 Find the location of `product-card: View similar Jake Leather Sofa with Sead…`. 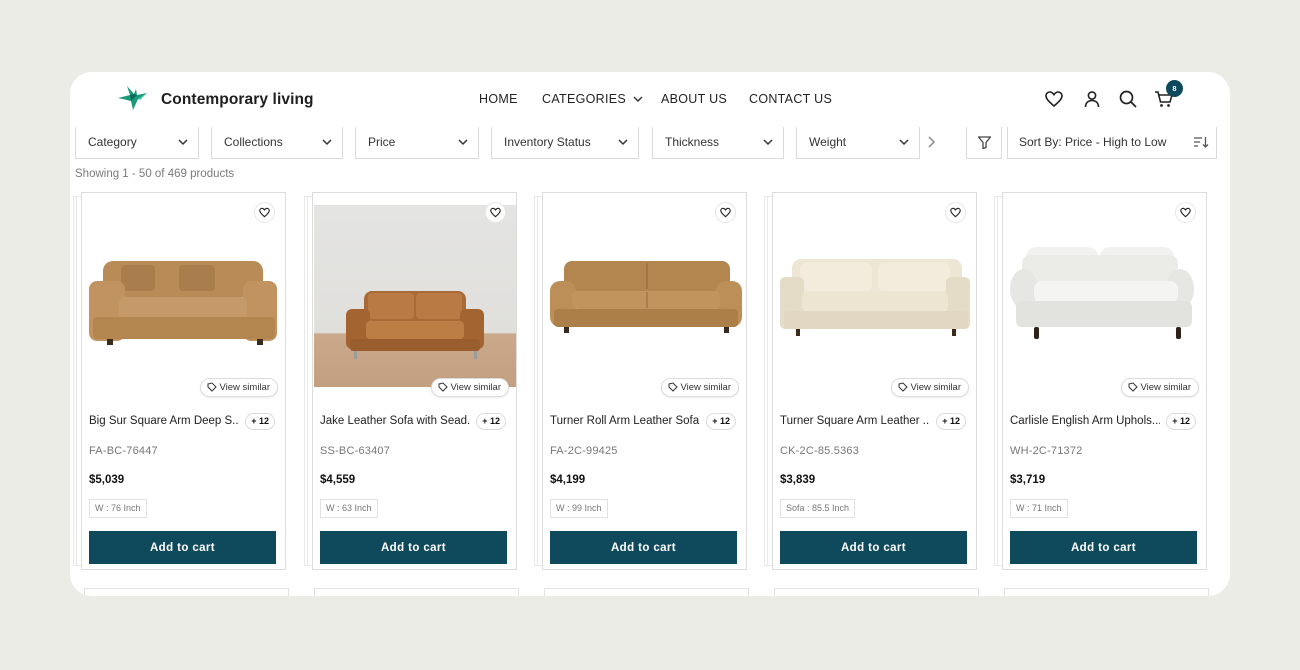

product-card: View similar Jake Leather Sofa with Sead… is located at coordinates (414, 381).